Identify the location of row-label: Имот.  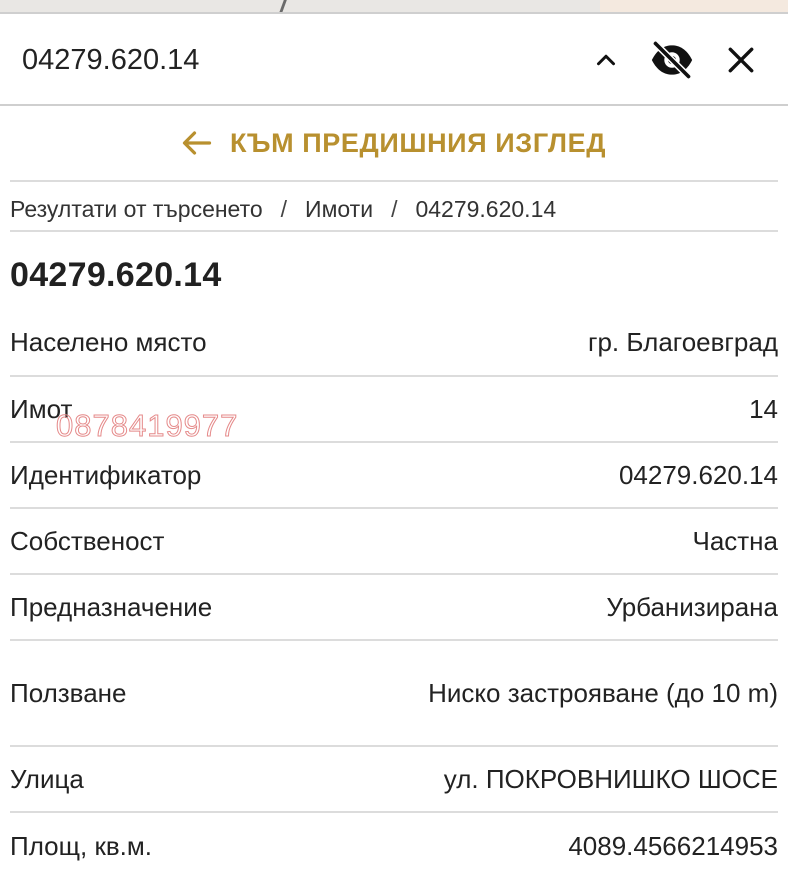
(41, 408).